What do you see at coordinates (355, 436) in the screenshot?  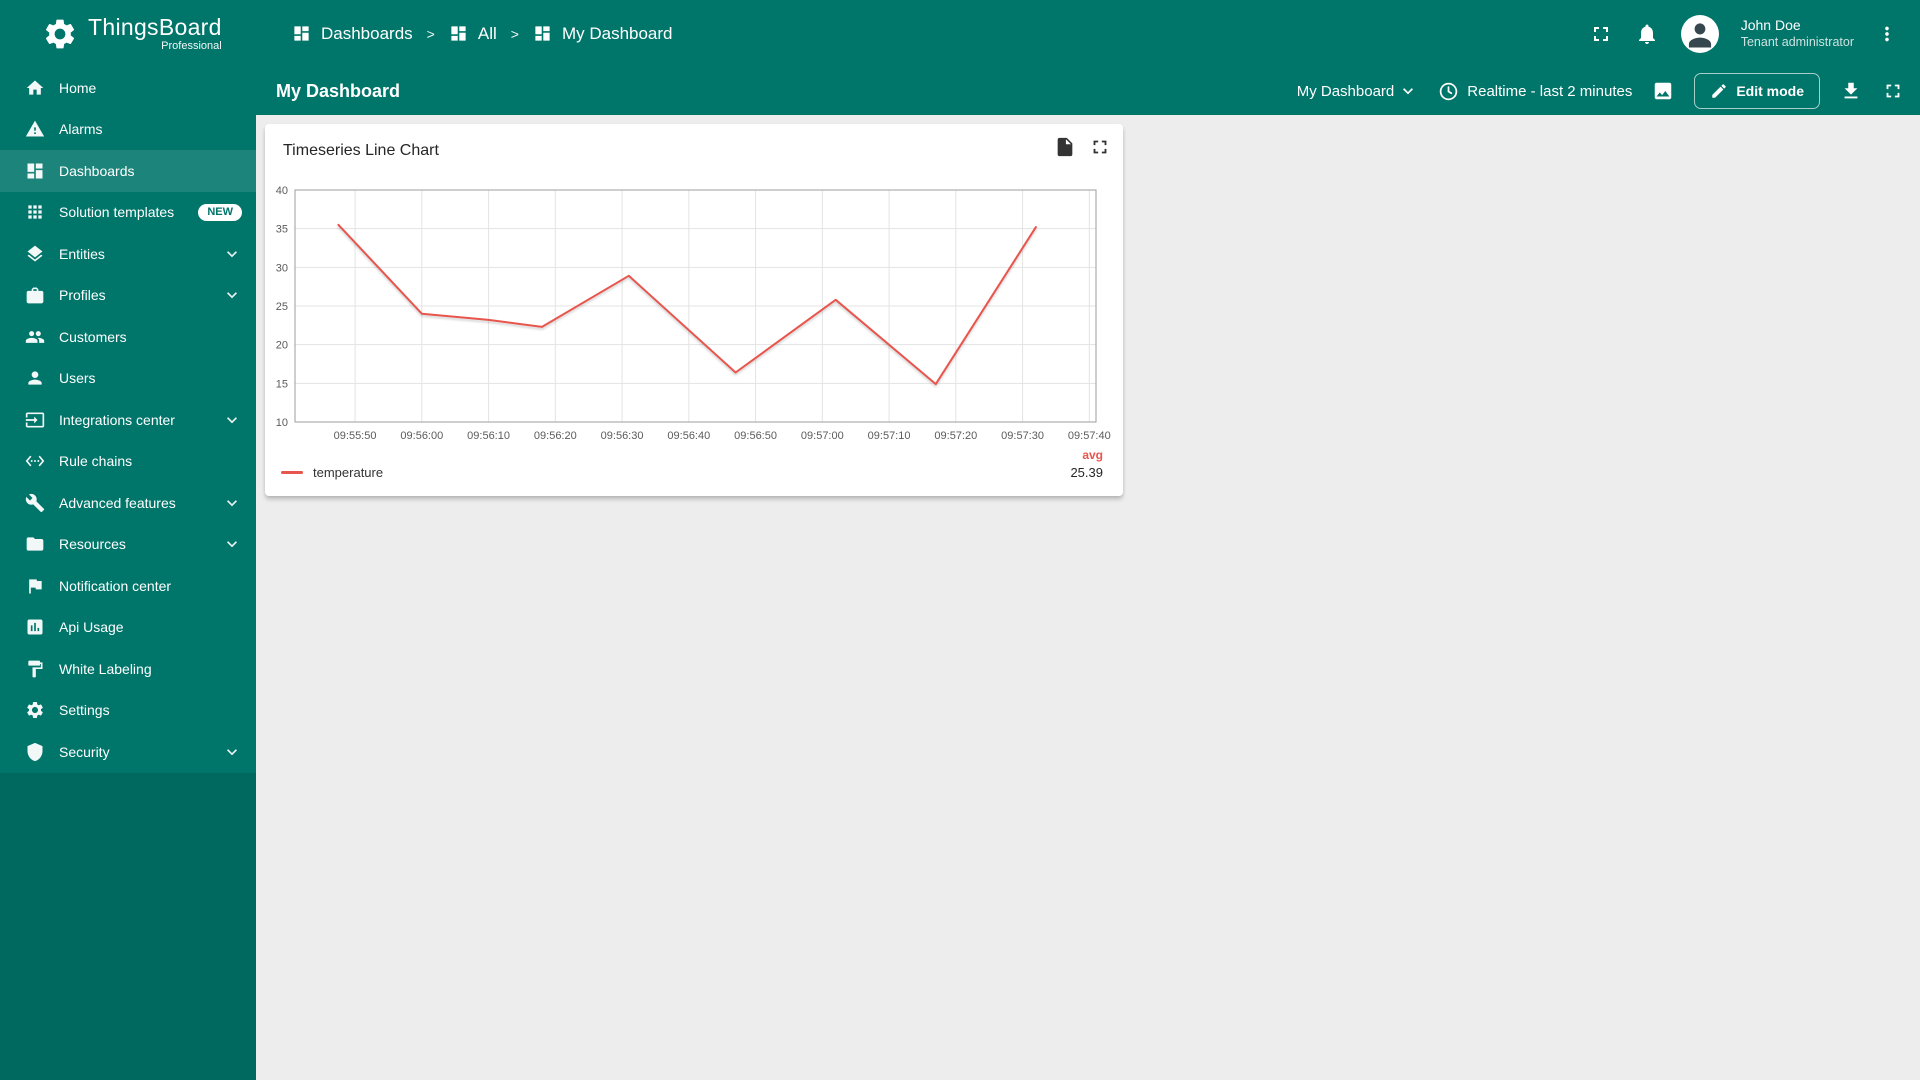 I see `svg-text: 09:55:50` at bounding box center [355, 436].